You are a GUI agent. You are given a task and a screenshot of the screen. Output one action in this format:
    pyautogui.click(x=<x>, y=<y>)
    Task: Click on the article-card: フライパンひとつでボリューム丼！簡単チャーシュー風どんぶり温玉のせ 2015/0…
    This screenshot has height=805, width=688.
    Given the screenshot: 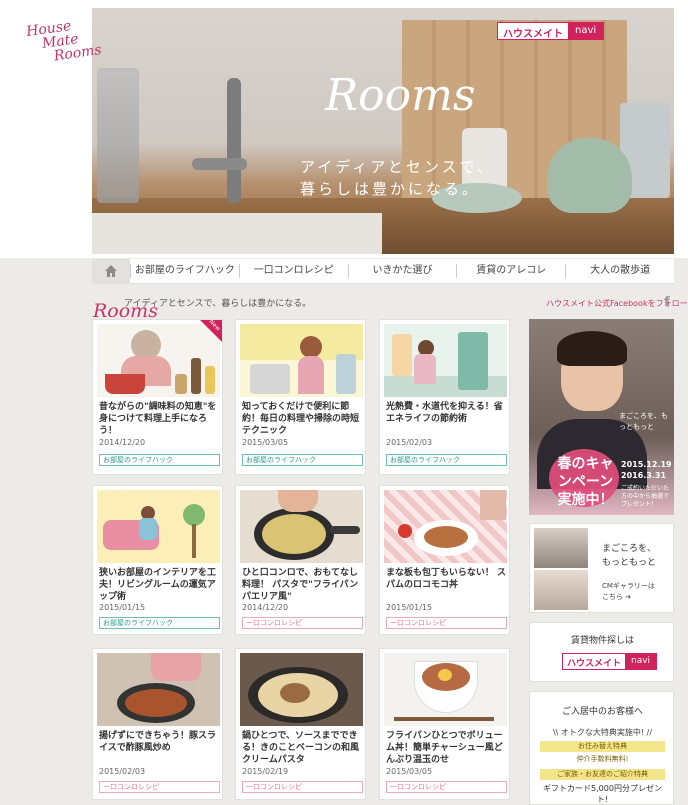 What is the action you would take?
    pyautogui.click(x=444, y=724)
    